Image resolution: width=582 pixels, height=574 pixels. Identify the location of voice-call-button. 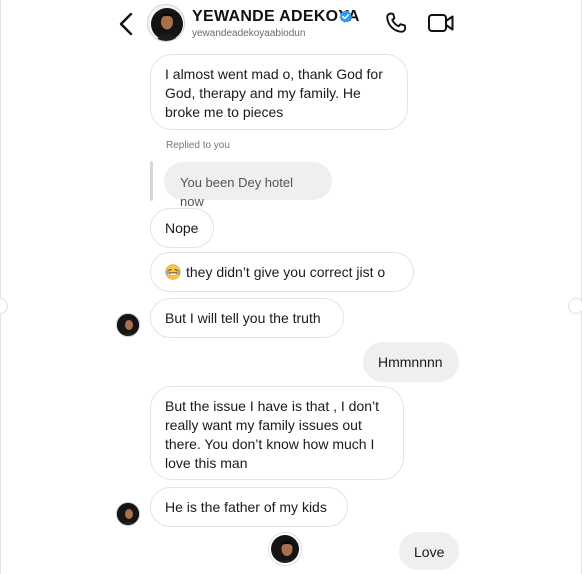
(396, 23).